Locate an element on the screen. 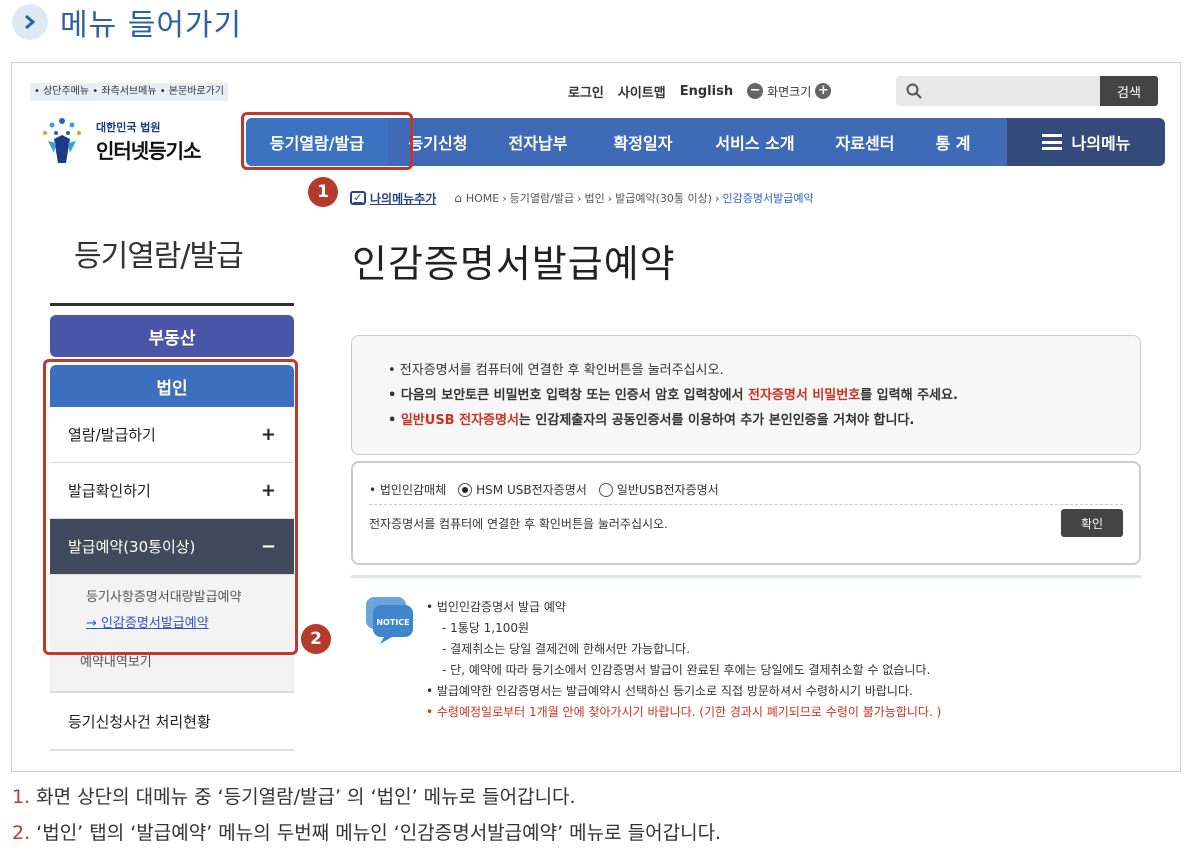  login-link: 로그인 is located at coordinates (586, 91).